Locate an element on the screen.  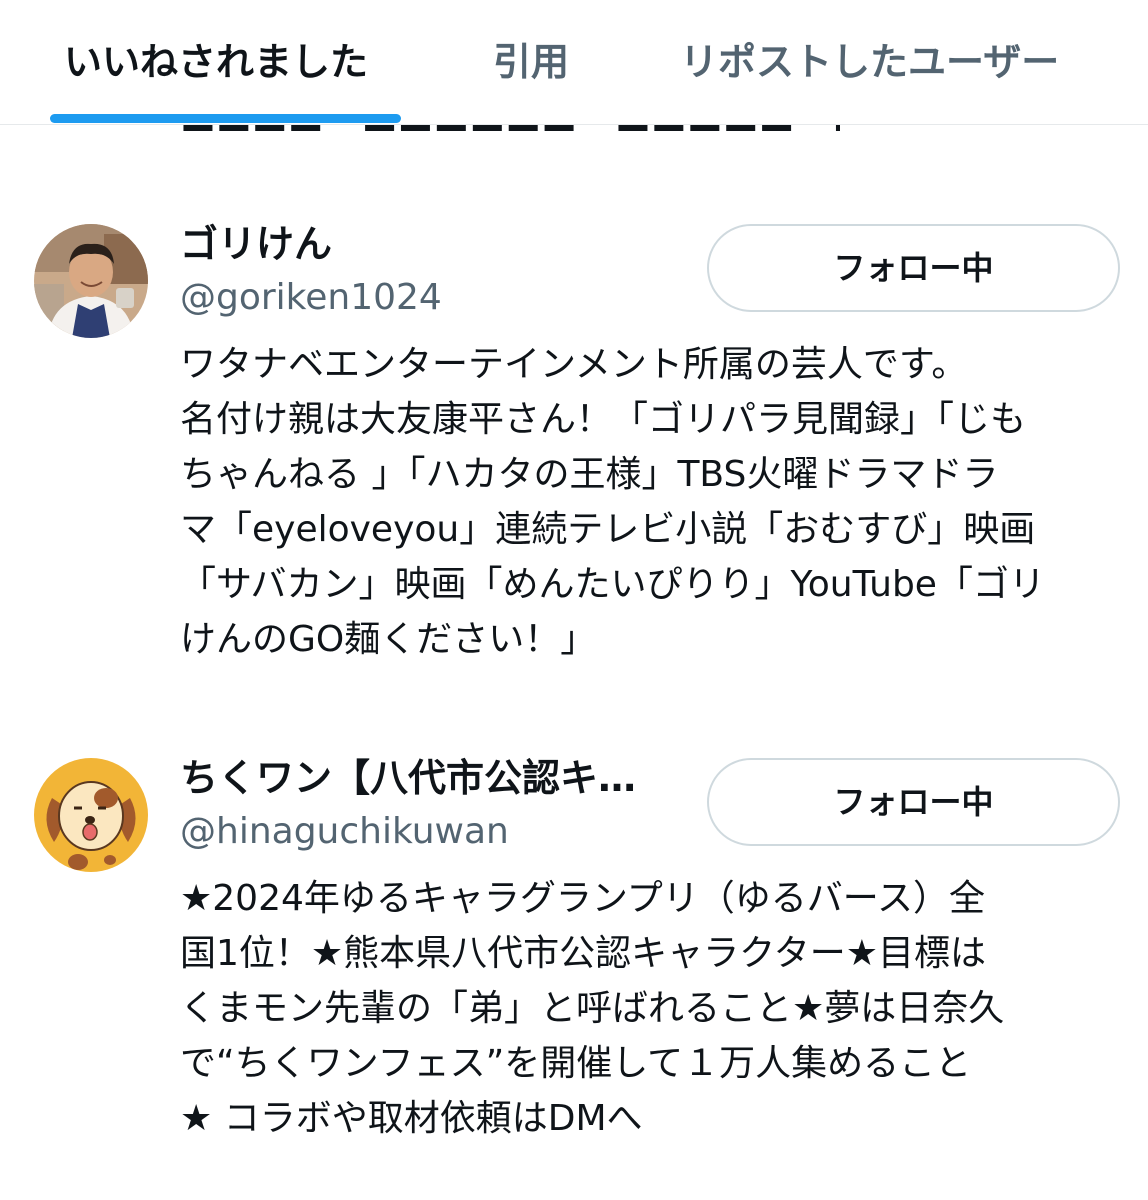
avatar-illustration is located at coordinates (91, 815).